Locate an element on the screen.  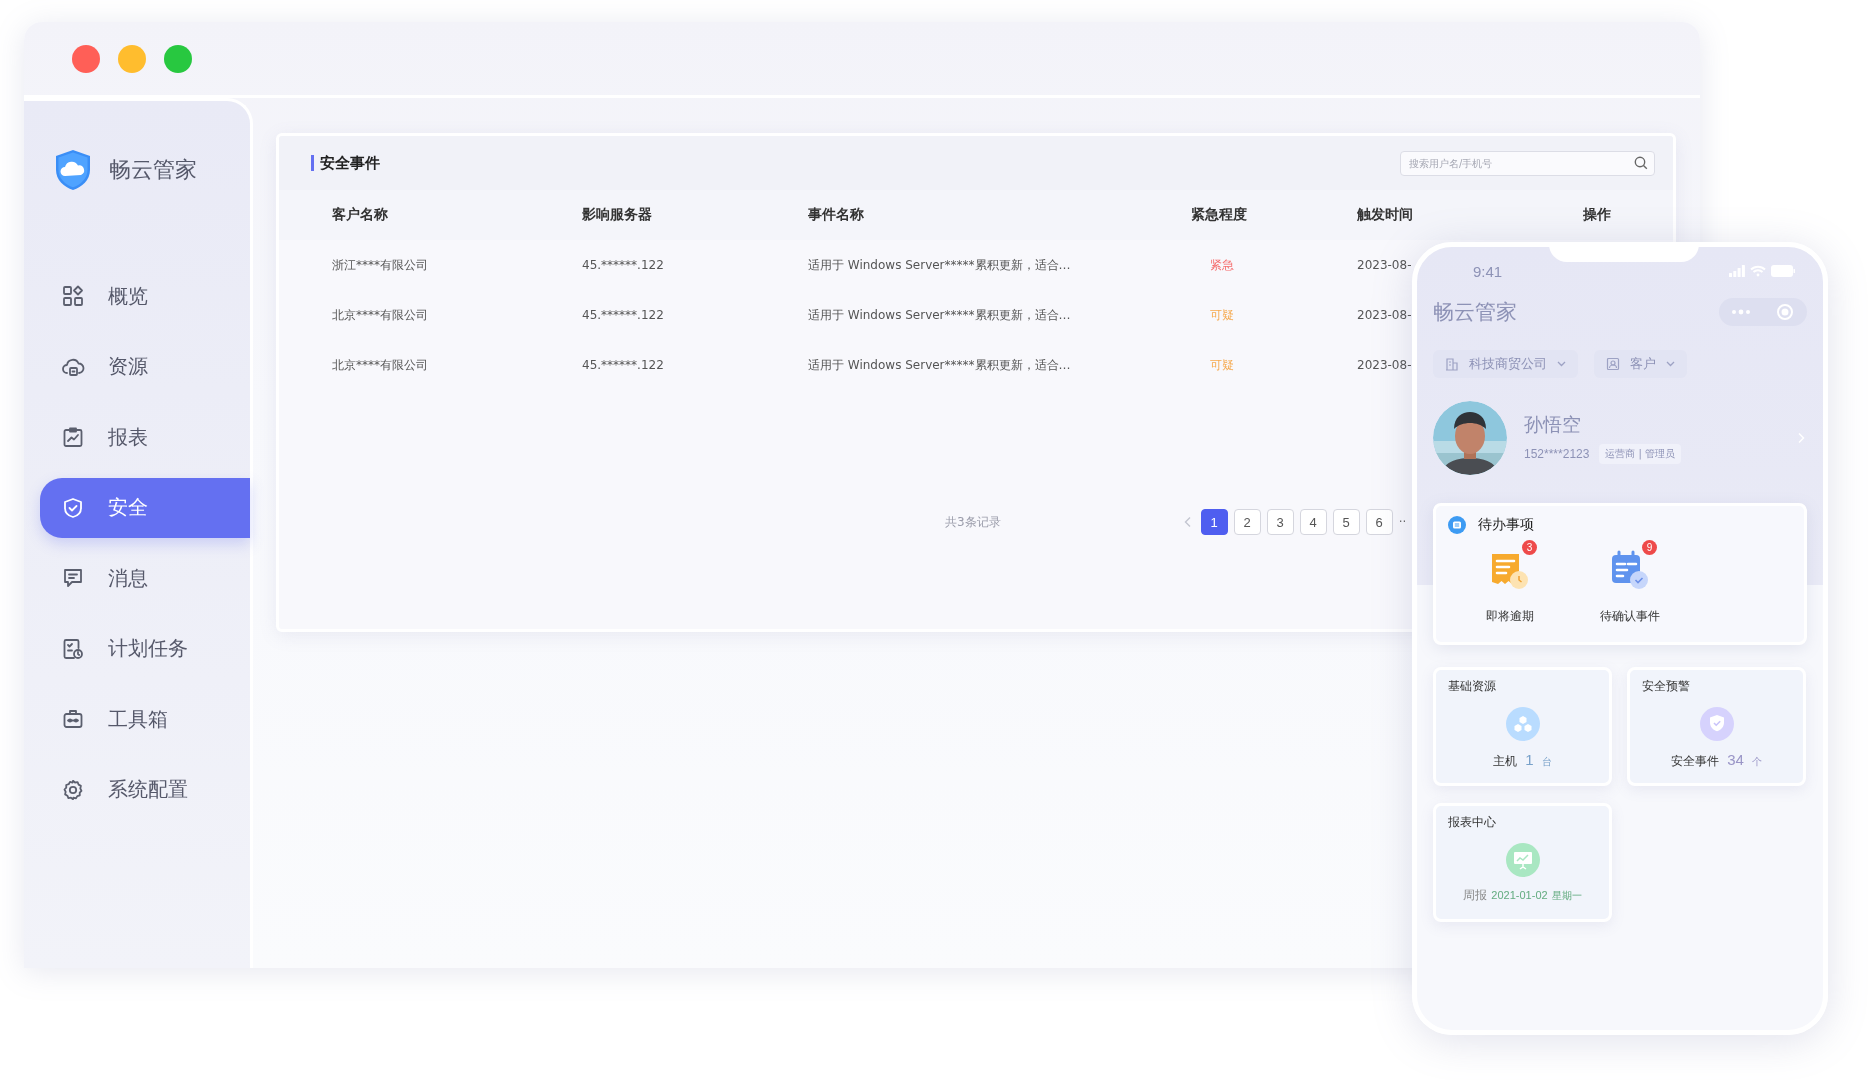
search-field: 搜索用户名/手机号 is located at coordinates (1527, 163).